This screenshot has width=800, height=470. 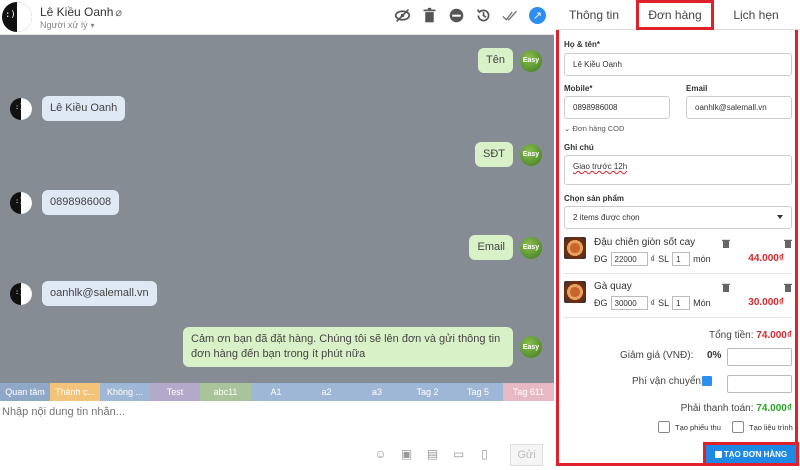 I want to click on product-total: 30.000₫, so click(x=766, y=302).